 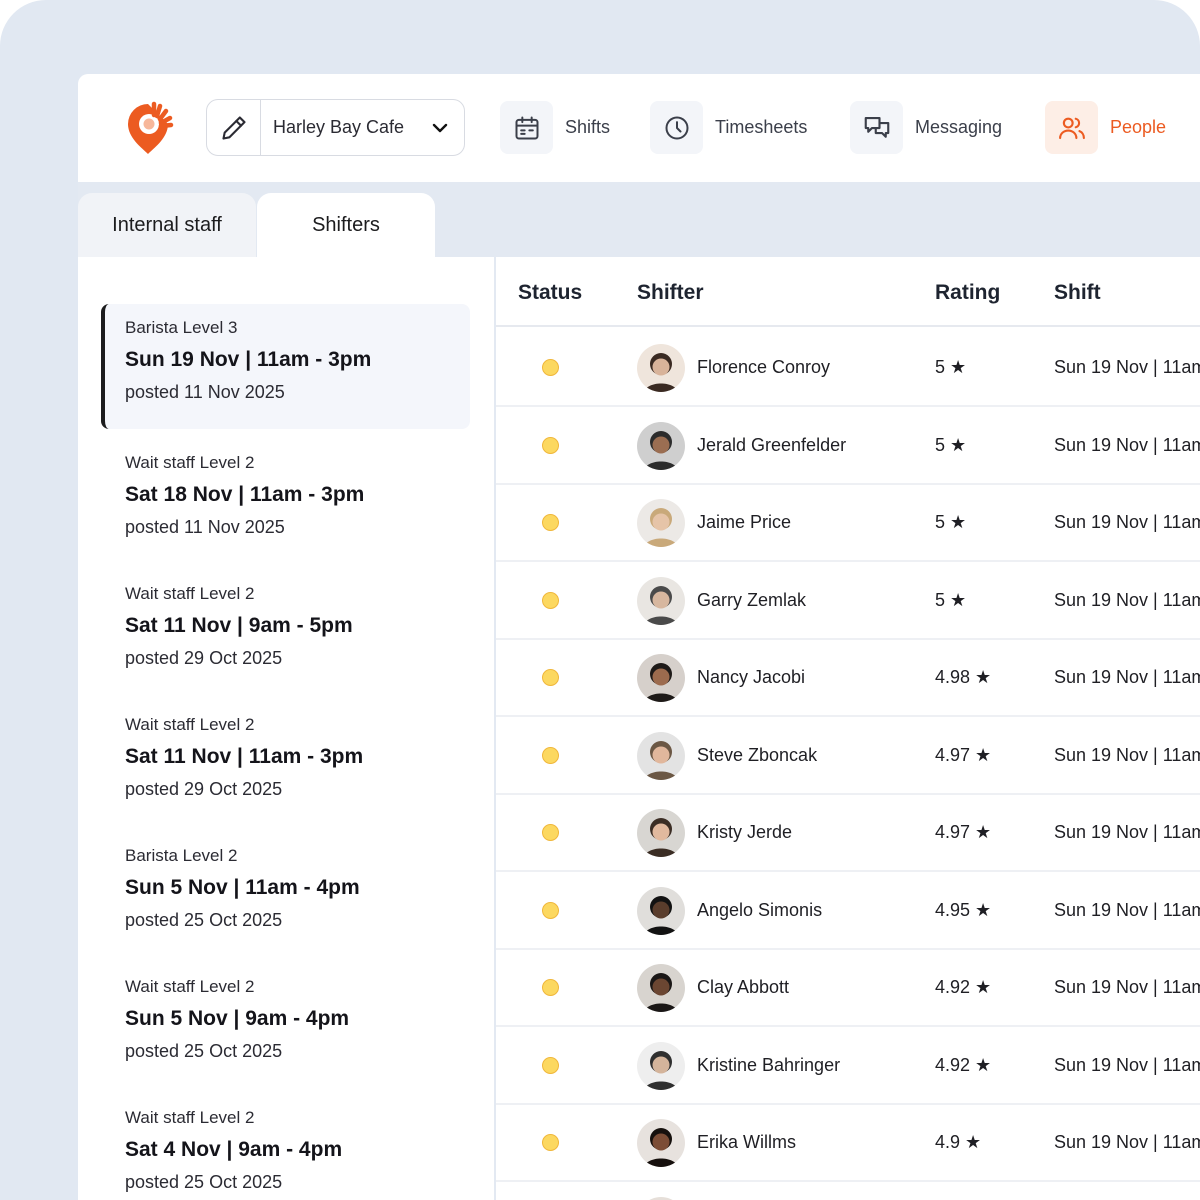 What do you see at coordinates (759, 910) in the screenshot?
I see `shifter-name: Angelo Simonis` at bounding box center [759, 910].